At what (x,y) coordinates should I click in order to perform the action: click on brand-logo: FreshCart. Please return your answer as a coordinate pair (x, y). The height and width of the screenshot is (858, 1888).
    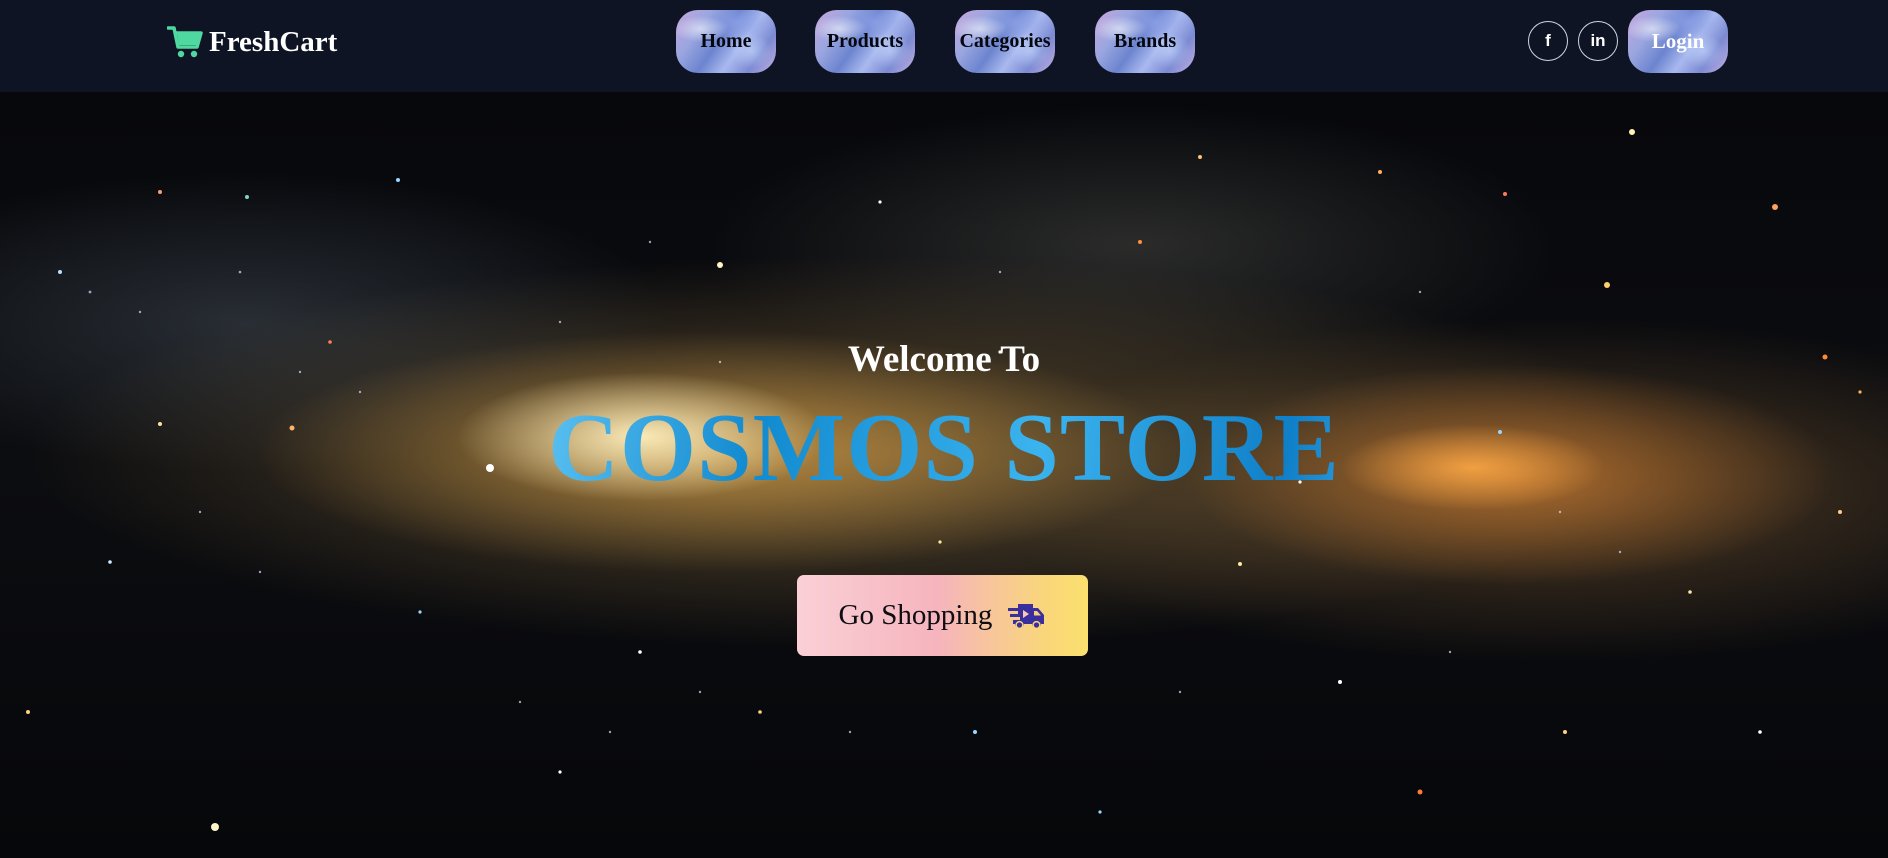
    Looking at the image, I should click on (252, 42).